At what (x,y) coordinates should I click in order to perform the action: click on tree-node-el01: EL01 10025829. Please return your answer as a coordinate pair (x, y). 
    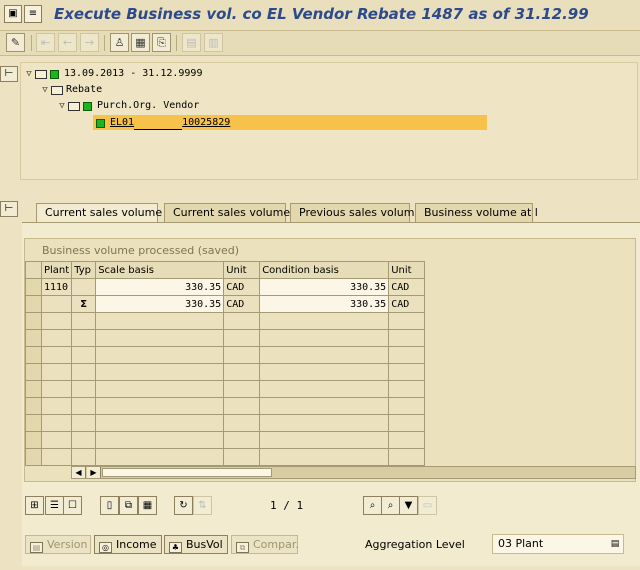
    Looking at the image, I should click on (163, 123).